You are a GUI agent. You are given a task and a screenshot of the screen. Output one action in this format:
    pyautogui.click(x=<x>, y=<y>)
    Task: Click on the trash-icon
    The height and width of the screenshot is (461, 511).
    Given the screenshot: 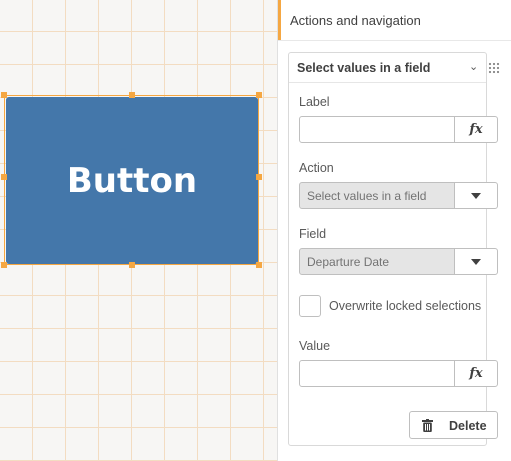 What is the action you would take?
    pyautogui.click(x=427, y=425)
    